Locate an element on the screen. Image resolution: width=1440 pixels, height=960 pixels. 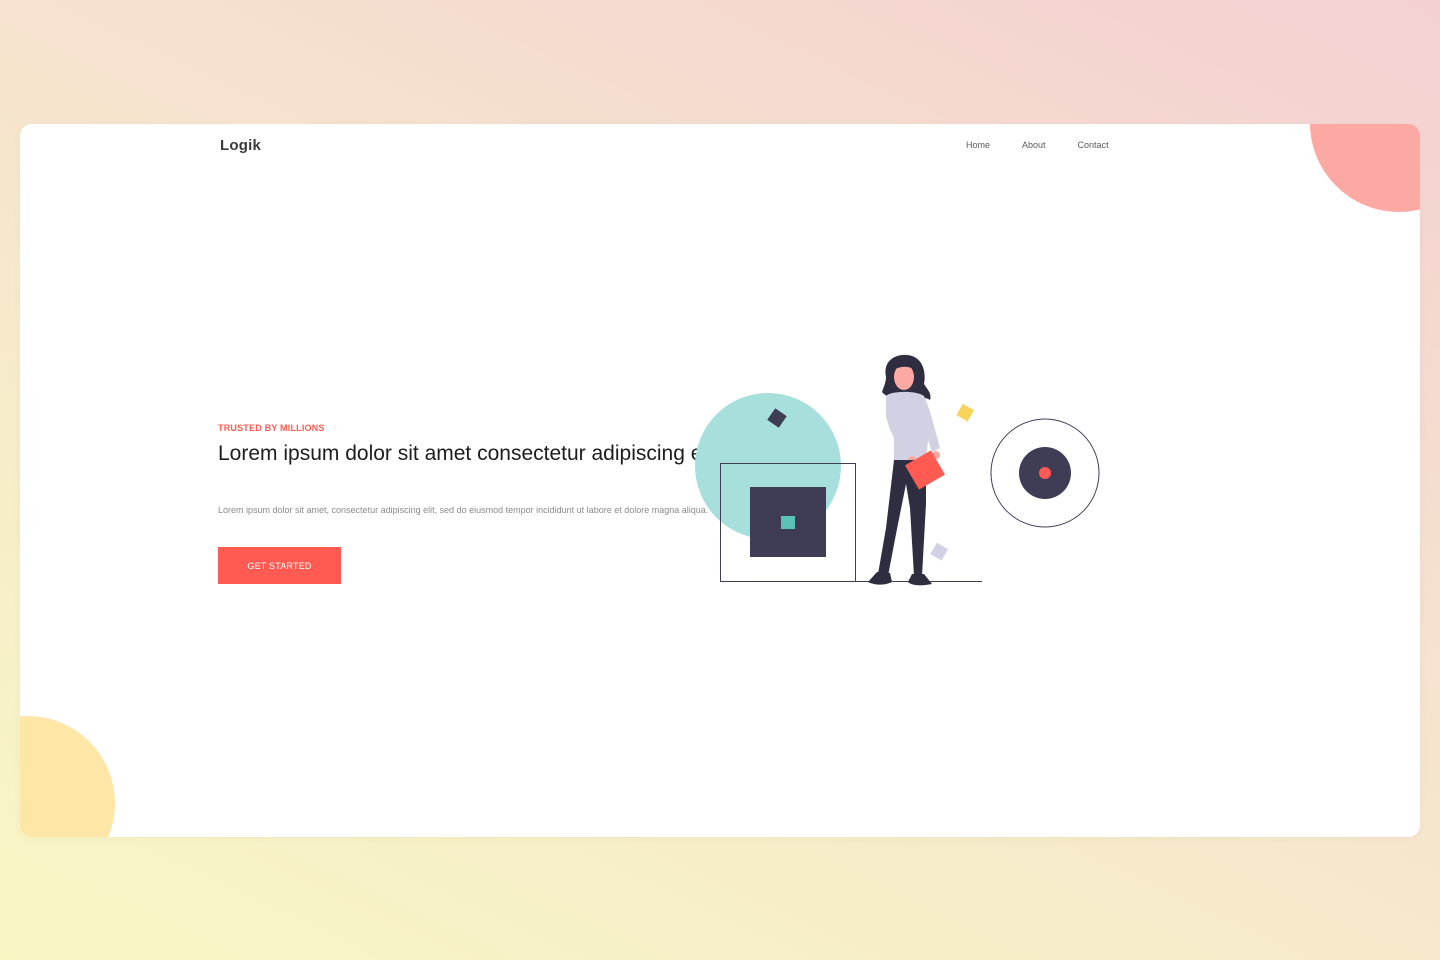
decorative-pink-circle is located at coordinates (1365, 168).